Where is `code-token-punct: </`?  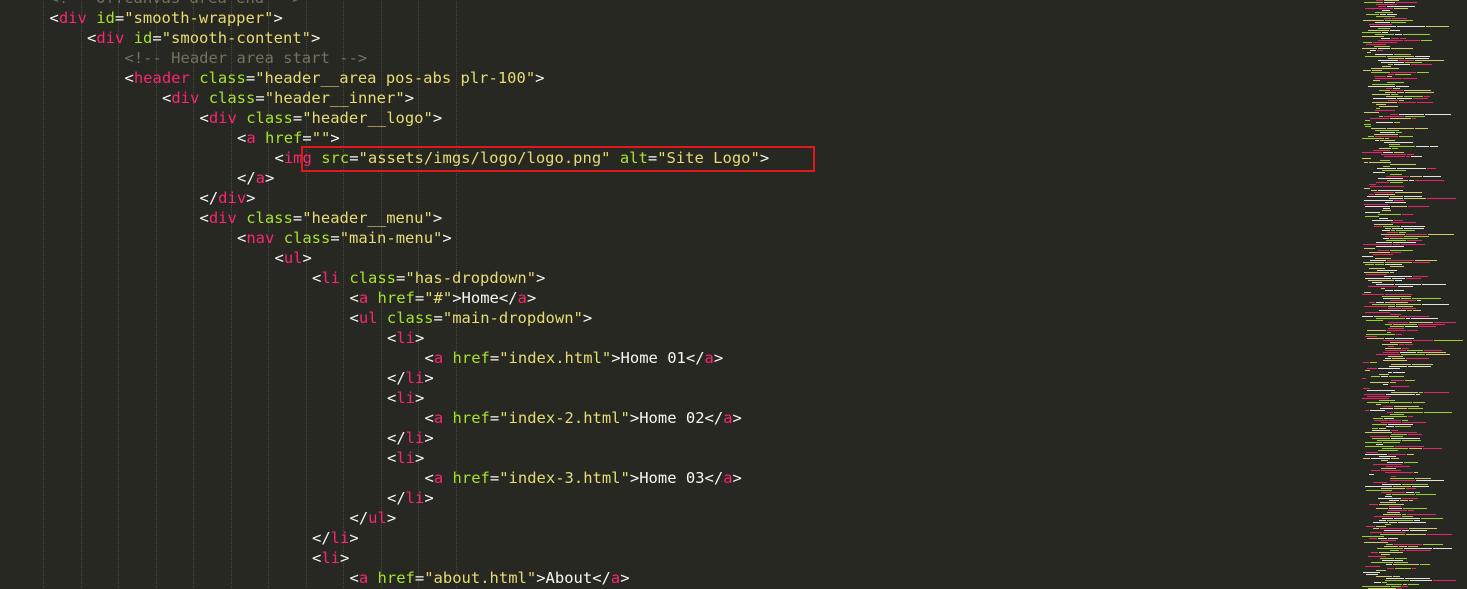 code-token-punct: </ is located at coordinates (714, 478).